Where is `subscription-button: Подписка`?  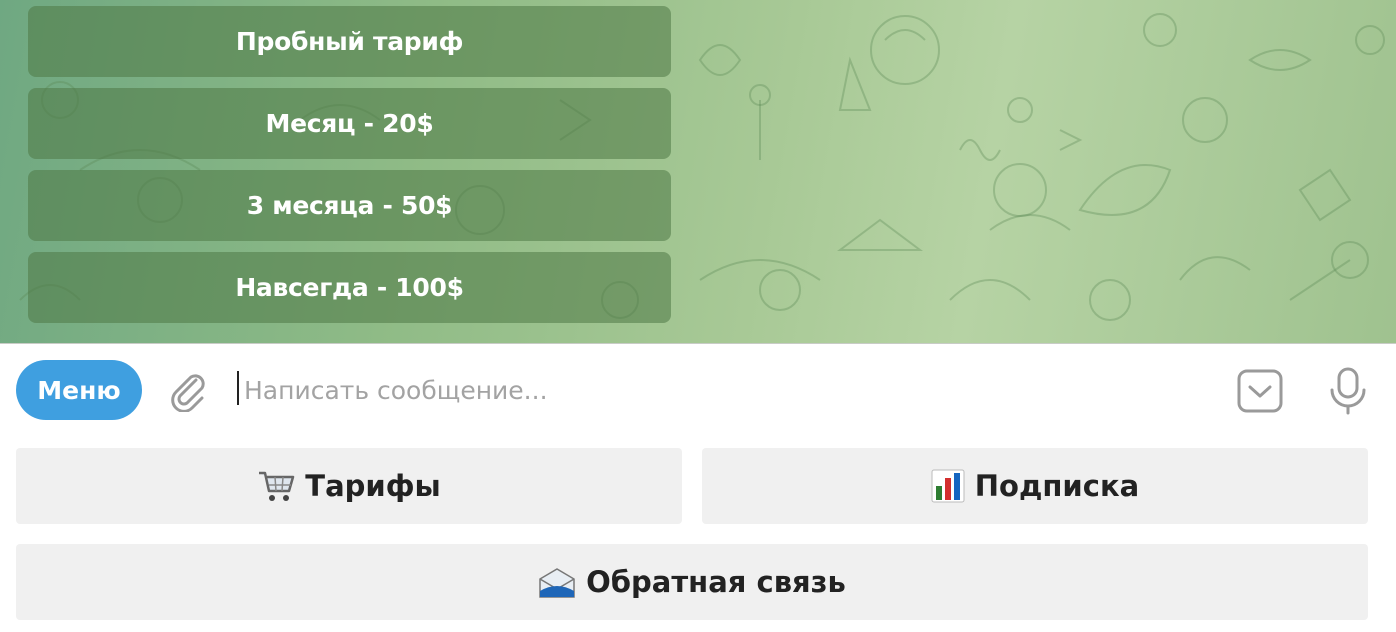
subscription-button: Подписка is located at coordinates (1035, 486).